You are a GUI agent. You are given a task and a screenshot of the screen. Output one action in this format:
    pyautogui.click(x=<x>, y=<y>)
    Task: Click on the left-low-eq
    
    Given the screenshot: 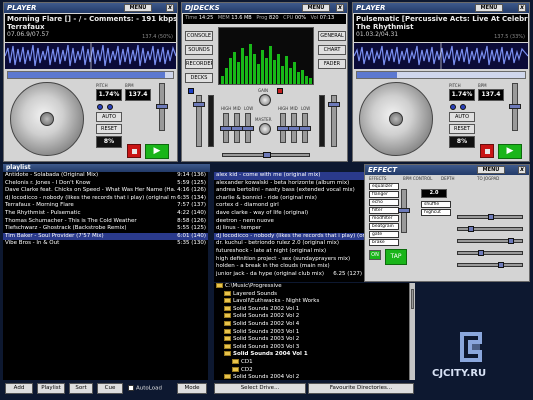 What is the action you would take?
    pyautogui.click(x=248, y=128)
    